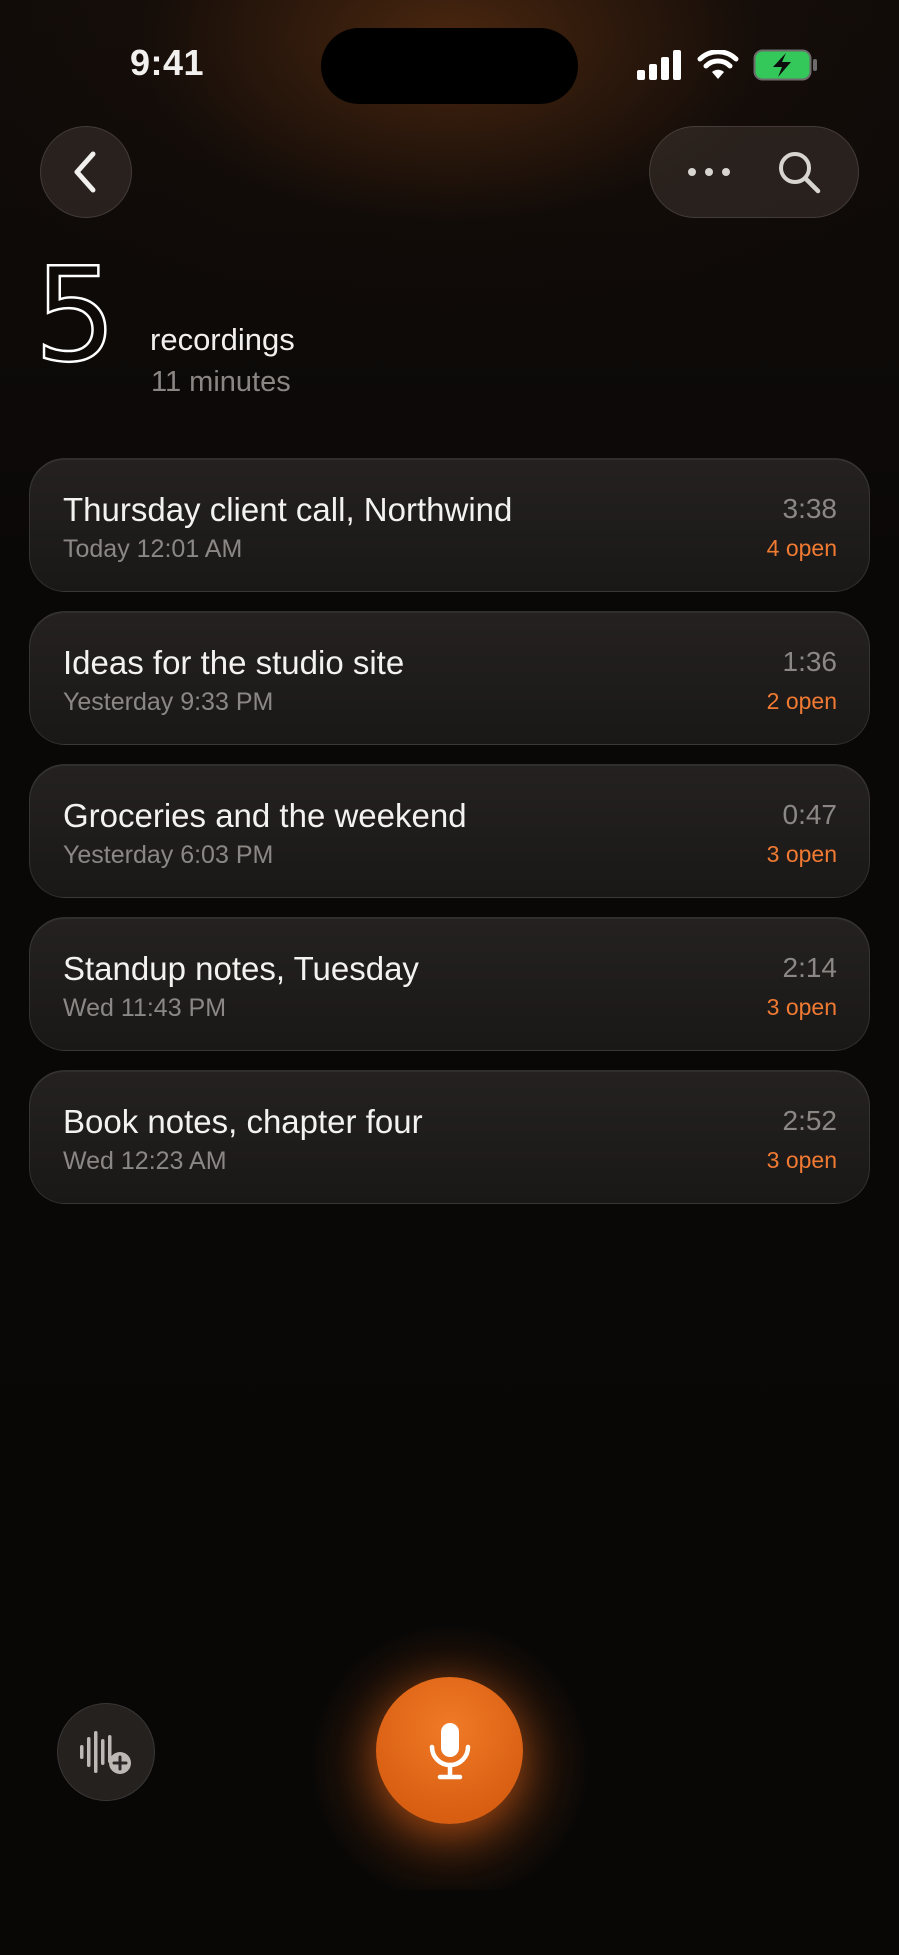  Describe the element at coordinates (801, 701) in the screenshot. I see `recording-open-count: 2 open` at that location.